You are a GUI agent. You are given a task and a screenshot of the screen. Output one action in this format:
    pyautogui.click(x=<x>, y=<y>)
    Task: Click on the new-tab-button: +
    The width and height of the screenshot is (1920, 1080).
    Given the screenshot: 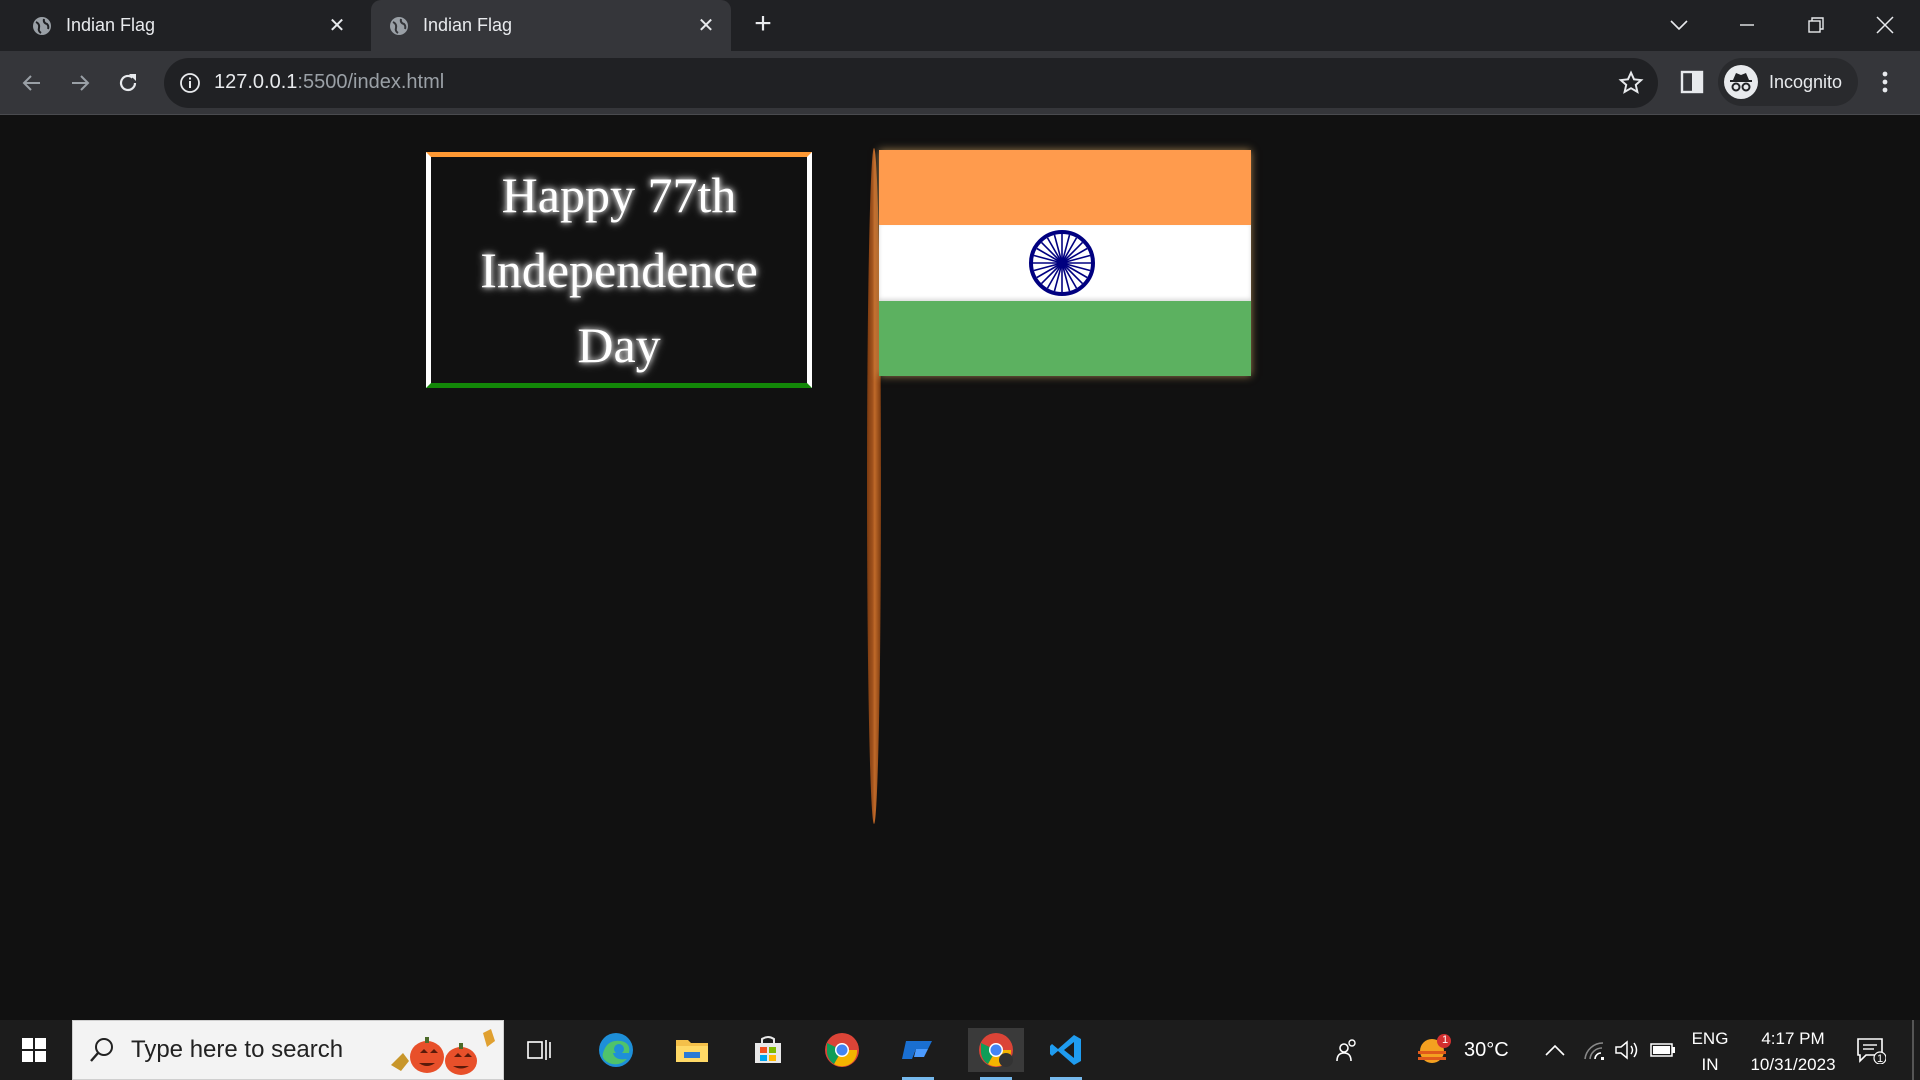 What is the action you would take?
    pyautogui.click(x=763, y=24)
    